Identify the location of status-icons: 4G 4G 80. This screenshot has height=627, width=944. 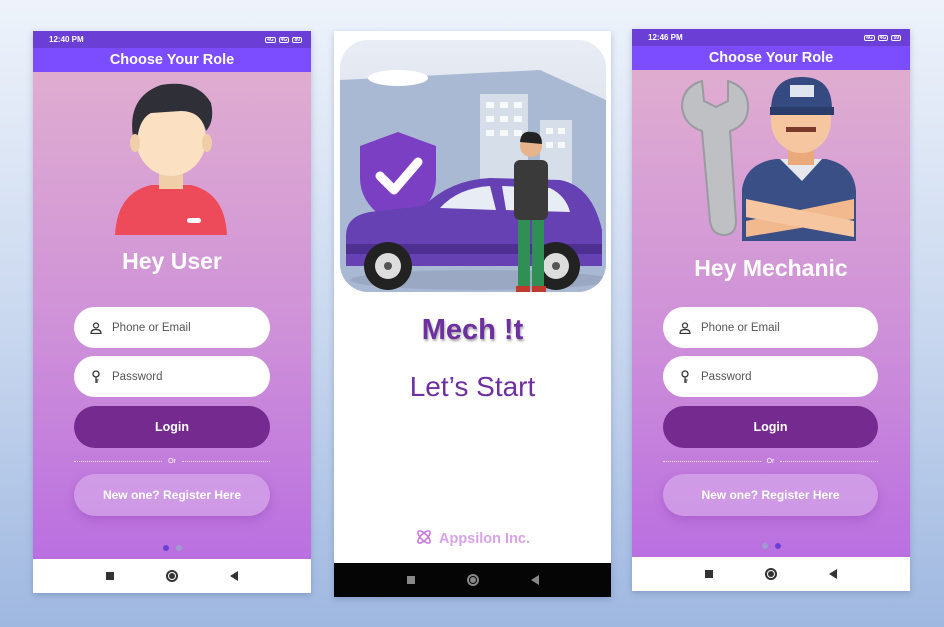
(283, 39).